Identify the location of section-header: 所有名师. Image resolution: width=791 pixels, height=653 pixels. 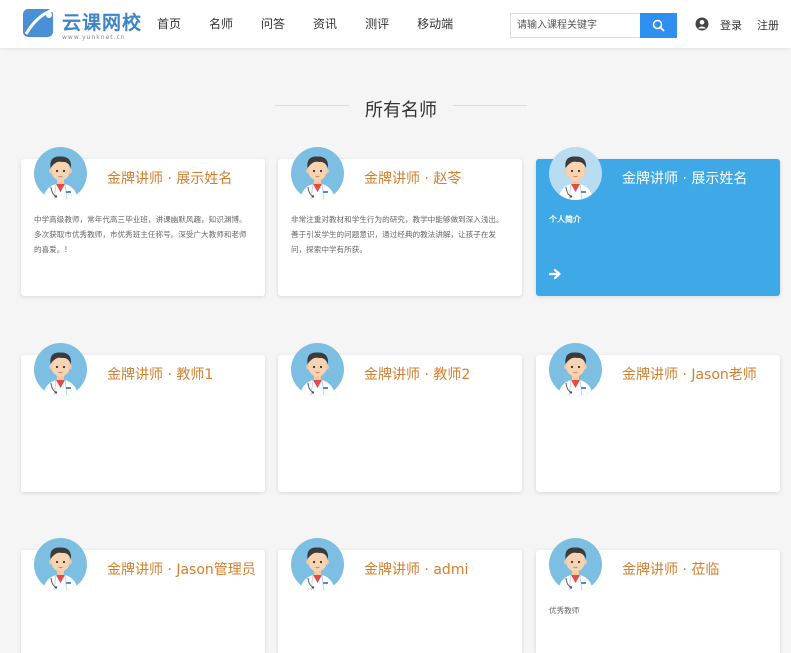
(401, 108).